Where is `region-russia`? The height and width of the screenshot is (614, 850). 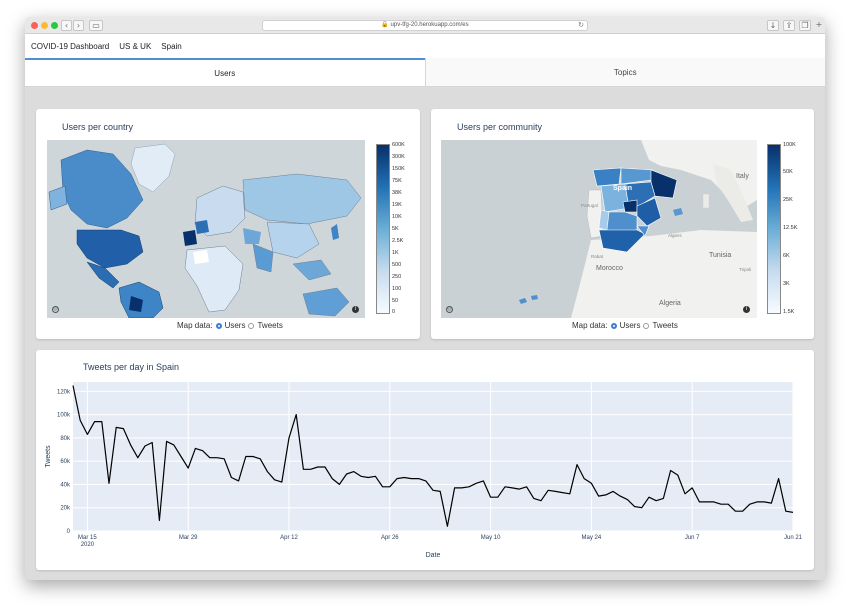 region-russia is located at coordinates (302, 199).